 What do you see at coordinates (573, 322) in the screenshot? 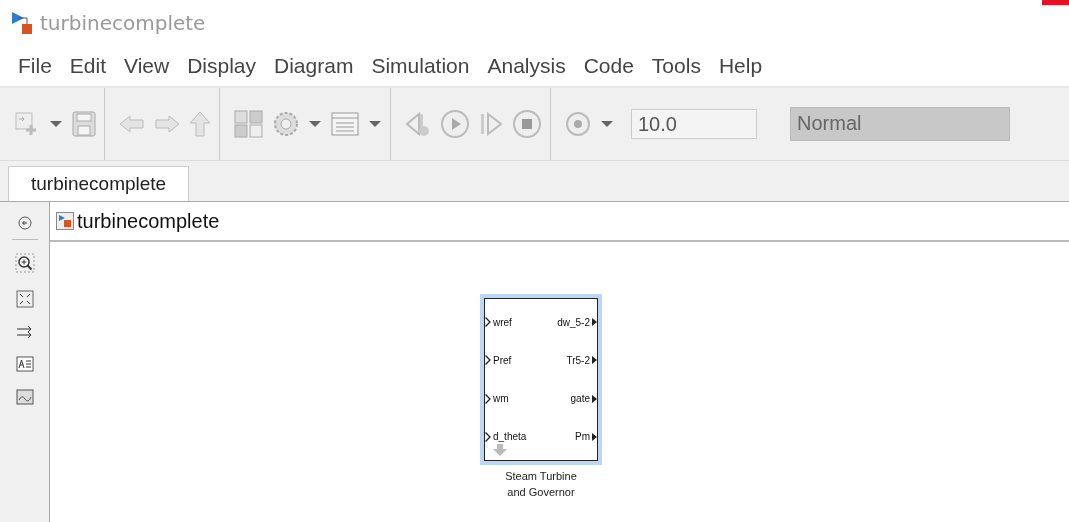
I see `port-label: dw_5-2` at bounding box center [573, 322].